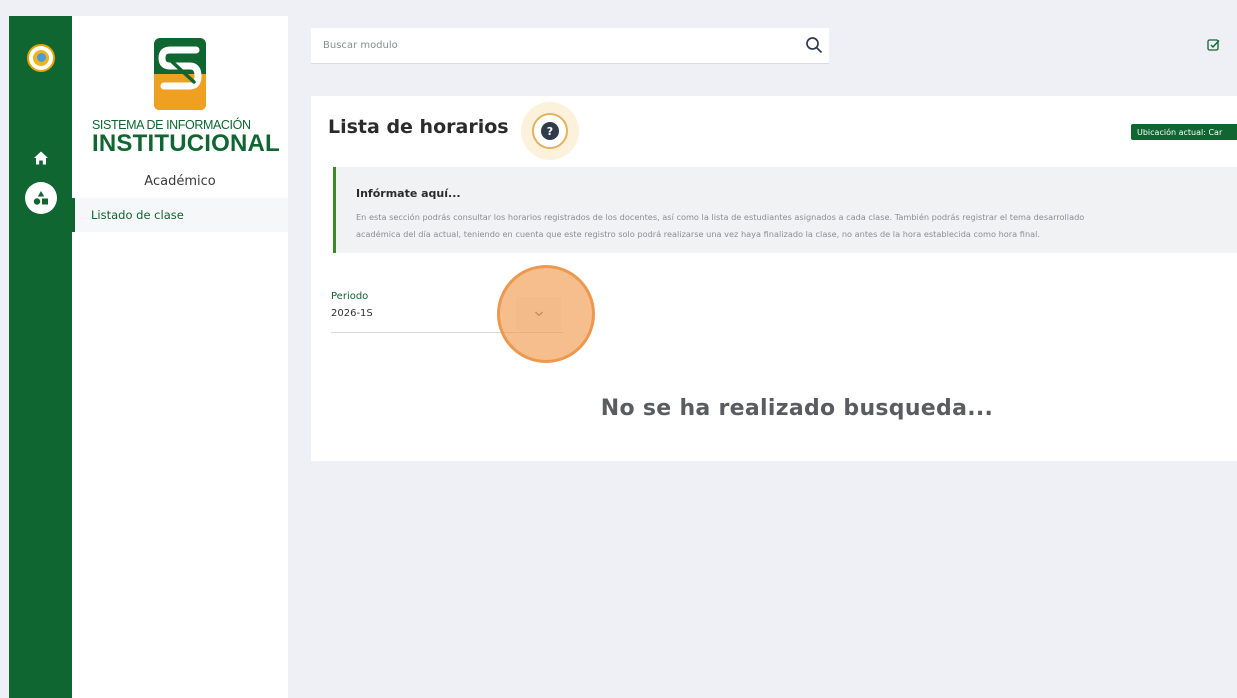 This screenshot has width=1237, height=698. Describe the element at coordinates (352, 313) in the screenshot. I see `periodo-value: 2026-1S` at that location.